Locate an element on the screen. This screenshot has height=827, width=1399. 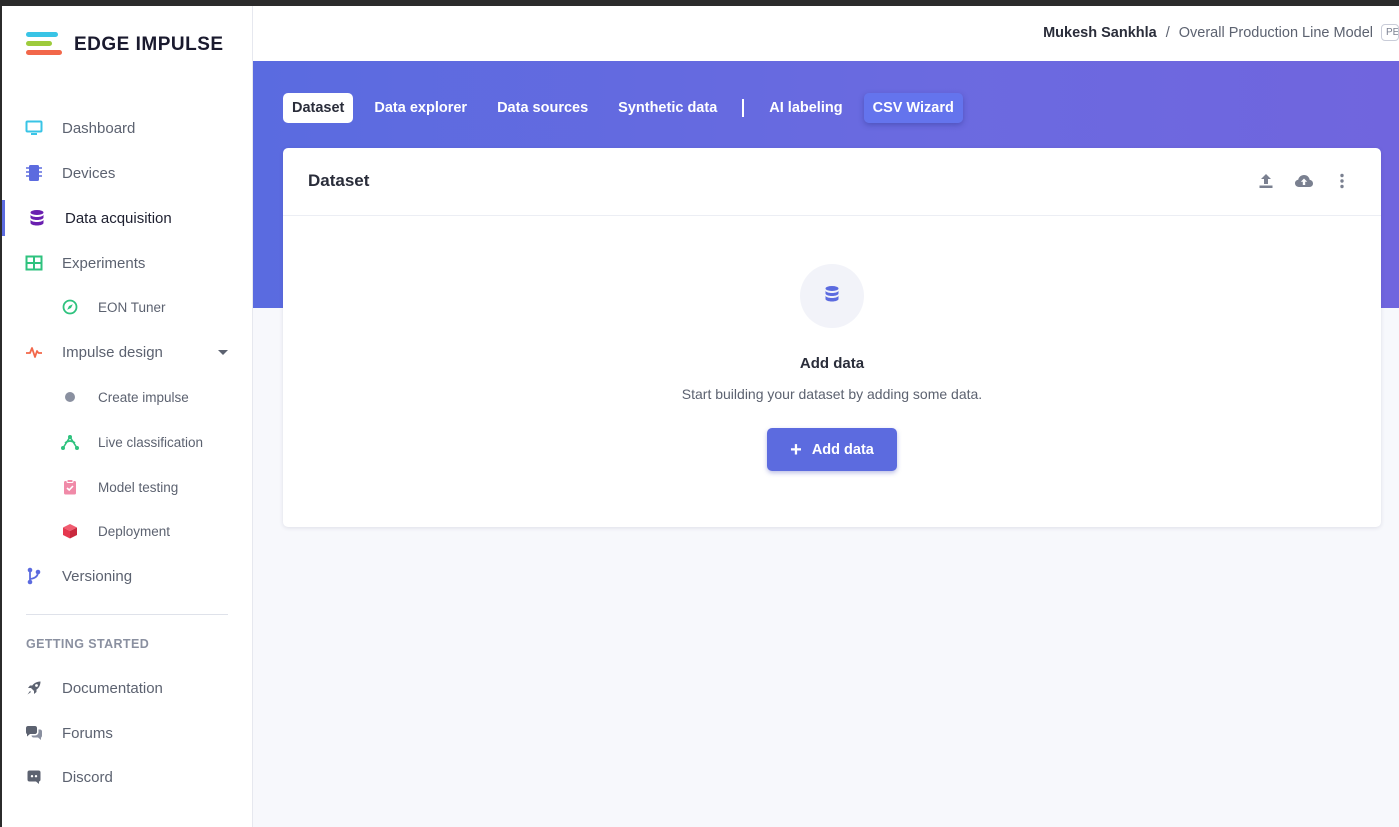
upload-icon is located at coordinates (1266, 181).